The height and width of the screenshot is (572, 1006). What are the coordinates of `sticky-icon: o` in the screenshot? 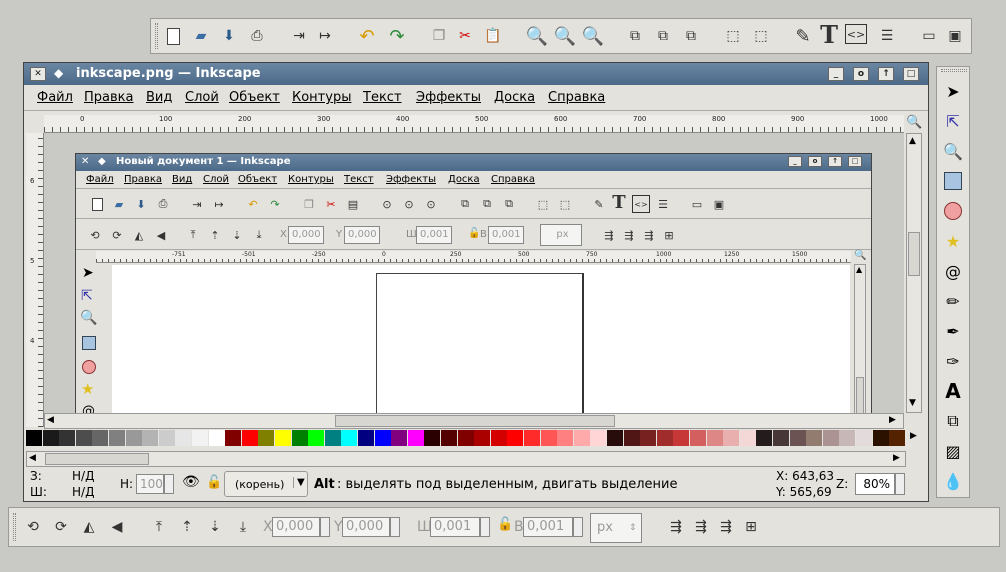 It's located at (861, 74).